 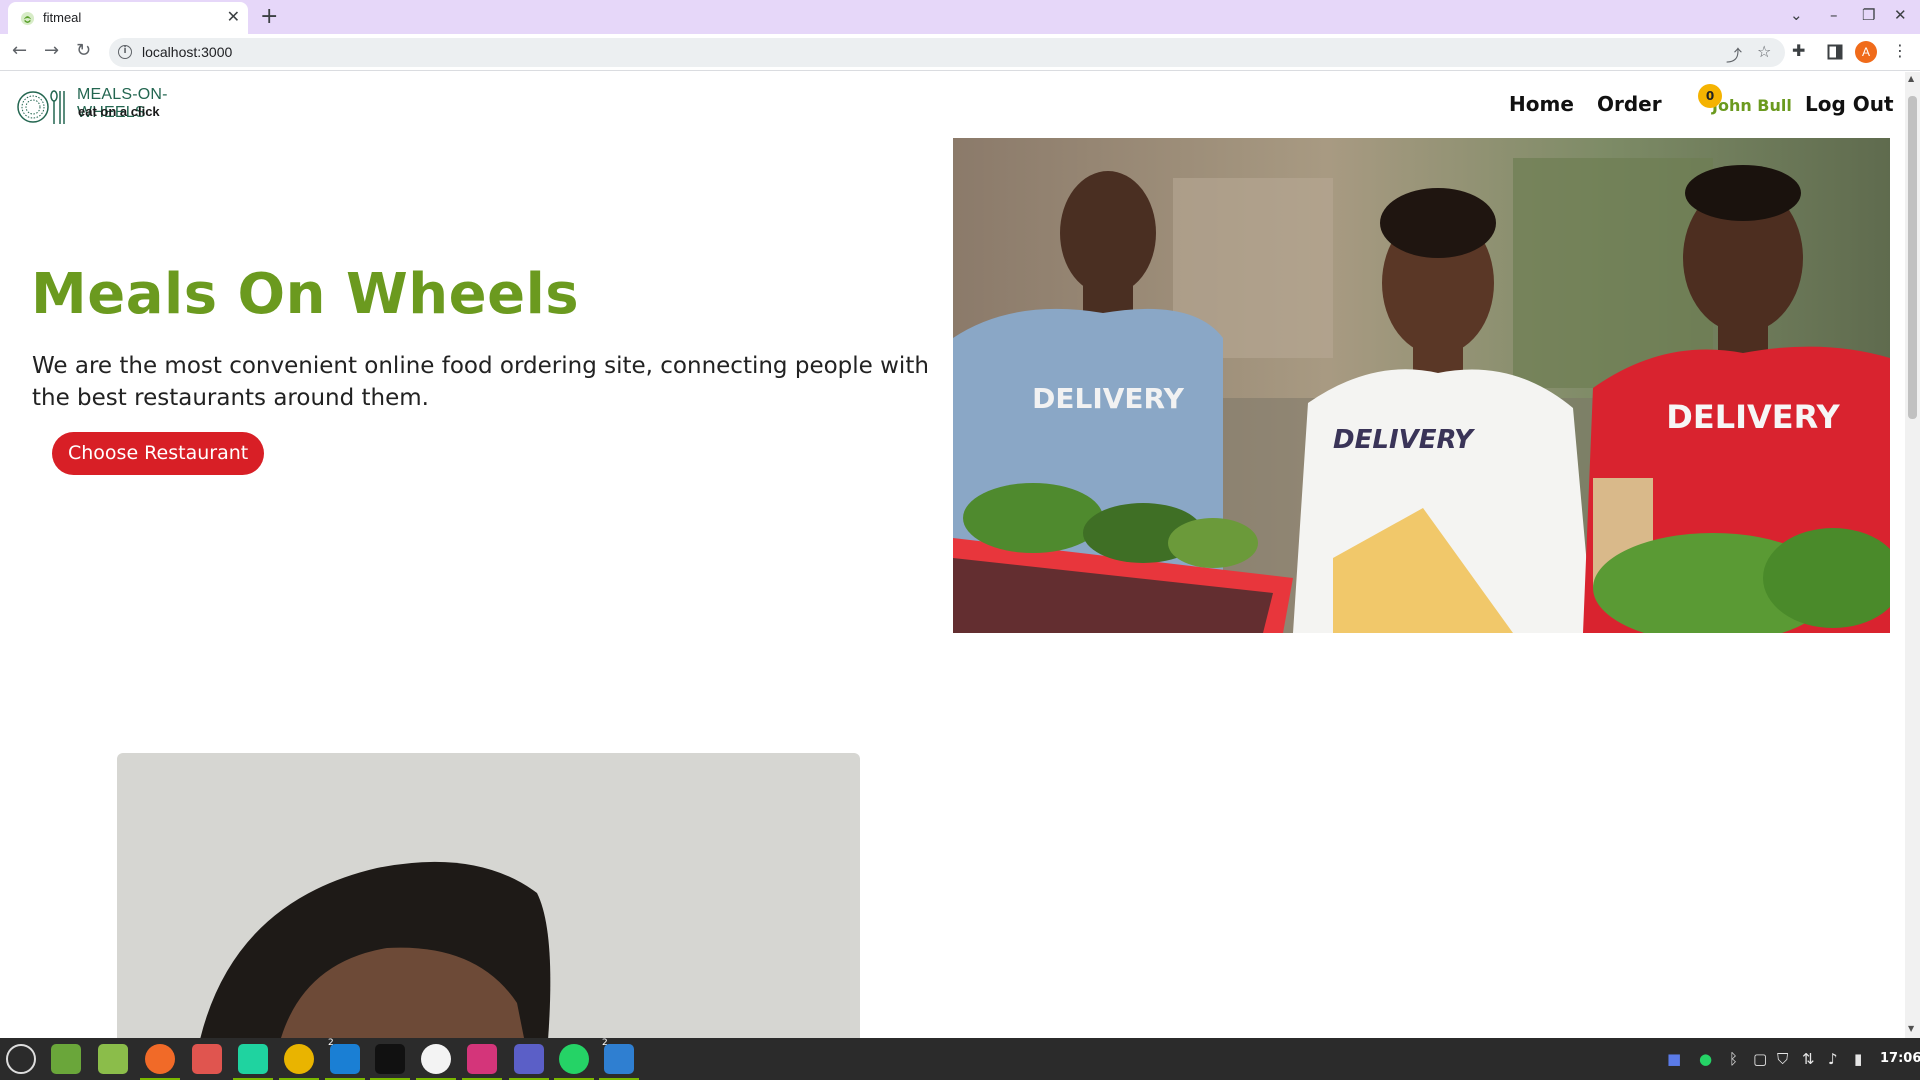 I want to click on text-editor-icon: 2, so click(x=619, y=1059).